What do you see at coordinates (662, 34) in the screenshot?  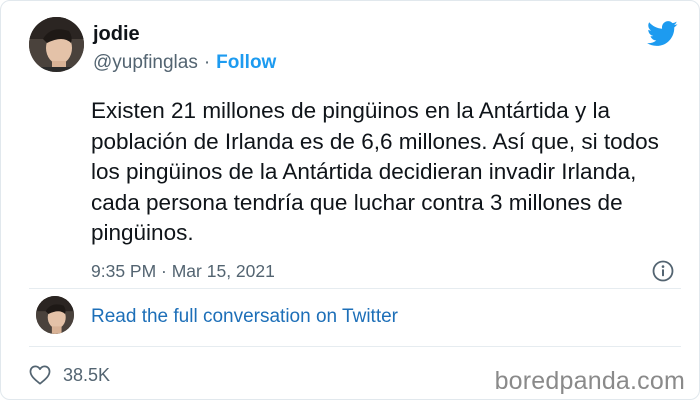 I see `twitter-bird-icon` at bounding box center [662, 34].